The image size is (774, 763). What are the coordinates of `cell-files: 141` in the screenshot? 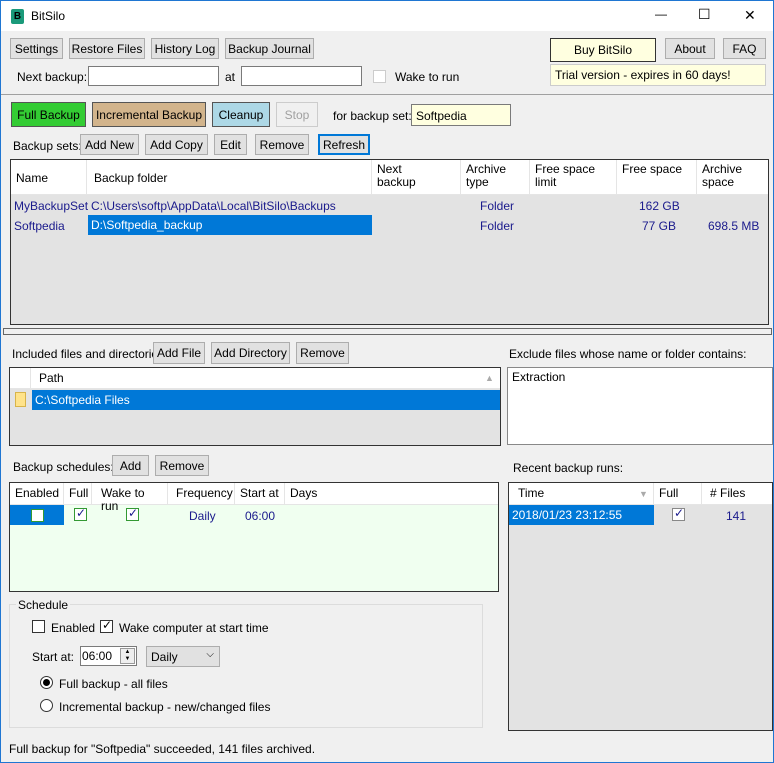 It's located at (736, 516).